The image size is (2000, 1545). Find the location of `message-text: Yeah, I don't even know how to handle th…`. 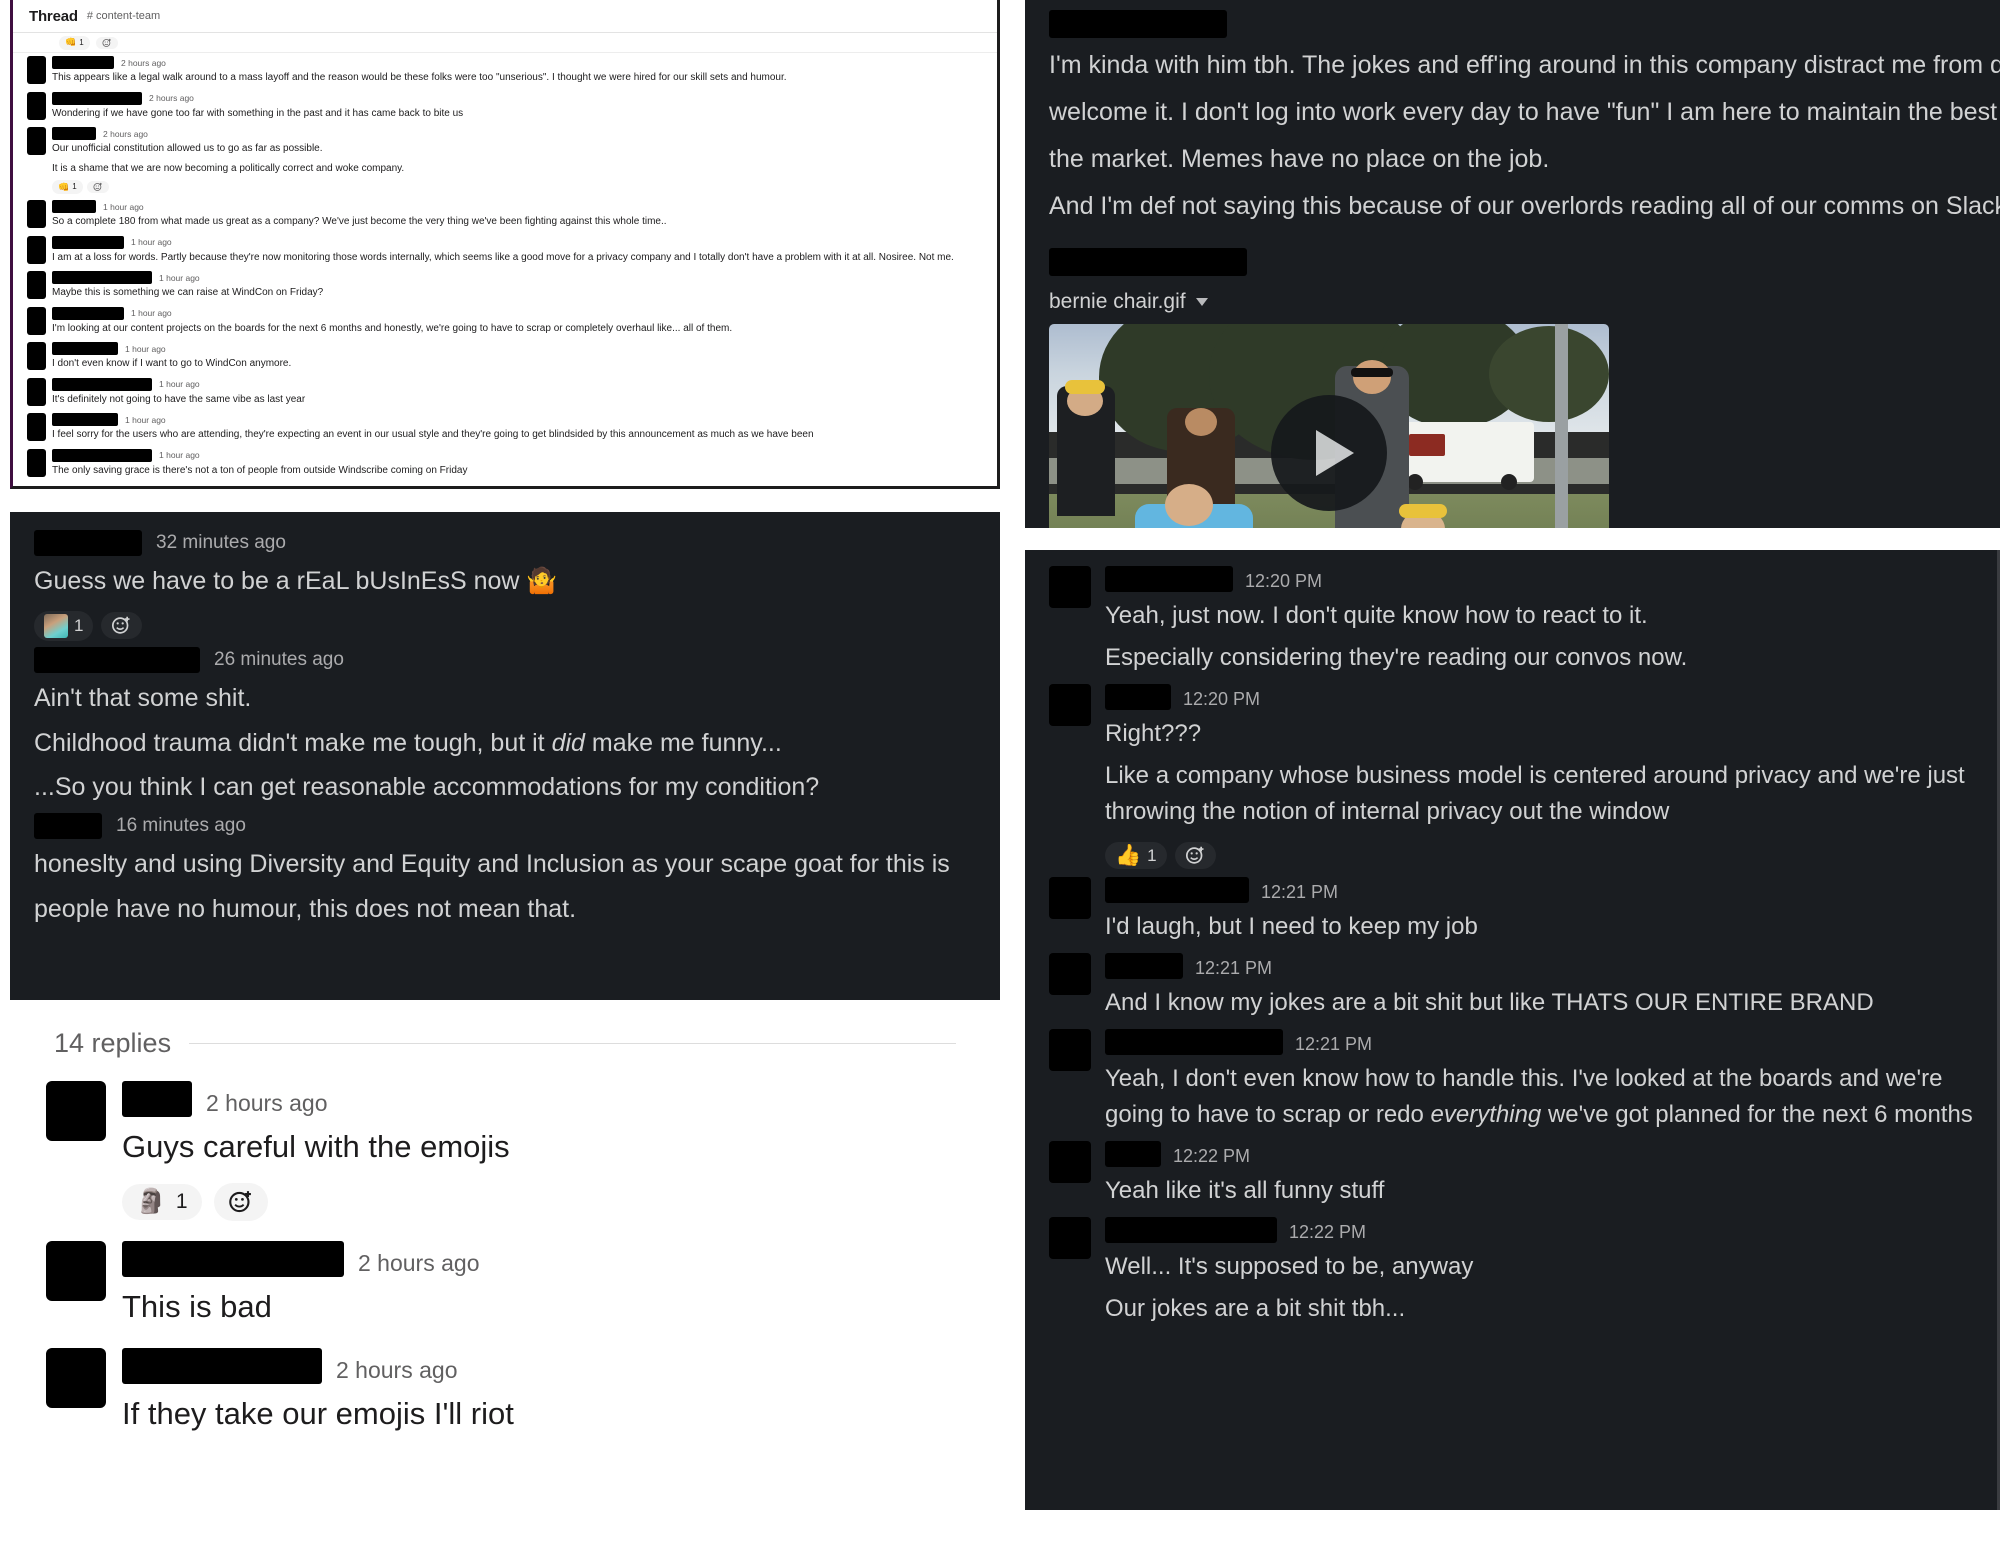

message-text: Yeah, I don't even know how to handle th… is located at coordinates (1539, 1096).